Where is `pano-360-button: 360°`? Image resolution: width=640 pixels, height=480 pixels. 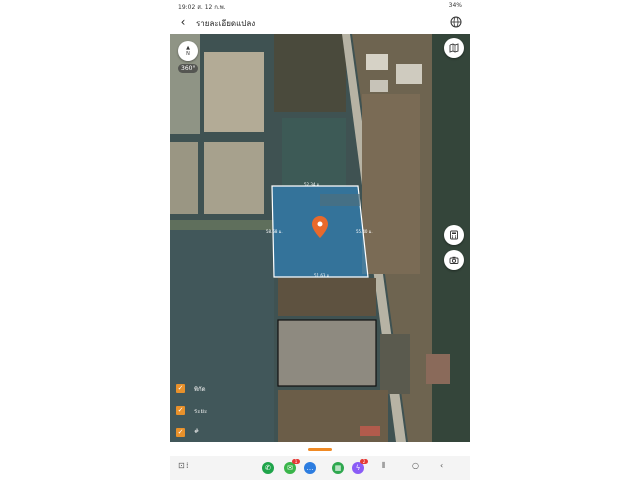 pano-360-button: 360° is located at coordinates (188, 68).